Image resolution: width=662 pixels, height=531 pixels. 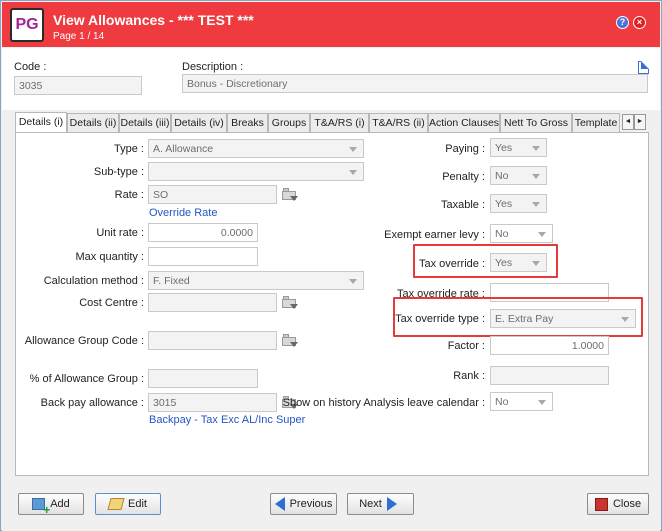 I want to click on allowance-group-code-label: Allowance Group Code :, so click(x=84, y=341).